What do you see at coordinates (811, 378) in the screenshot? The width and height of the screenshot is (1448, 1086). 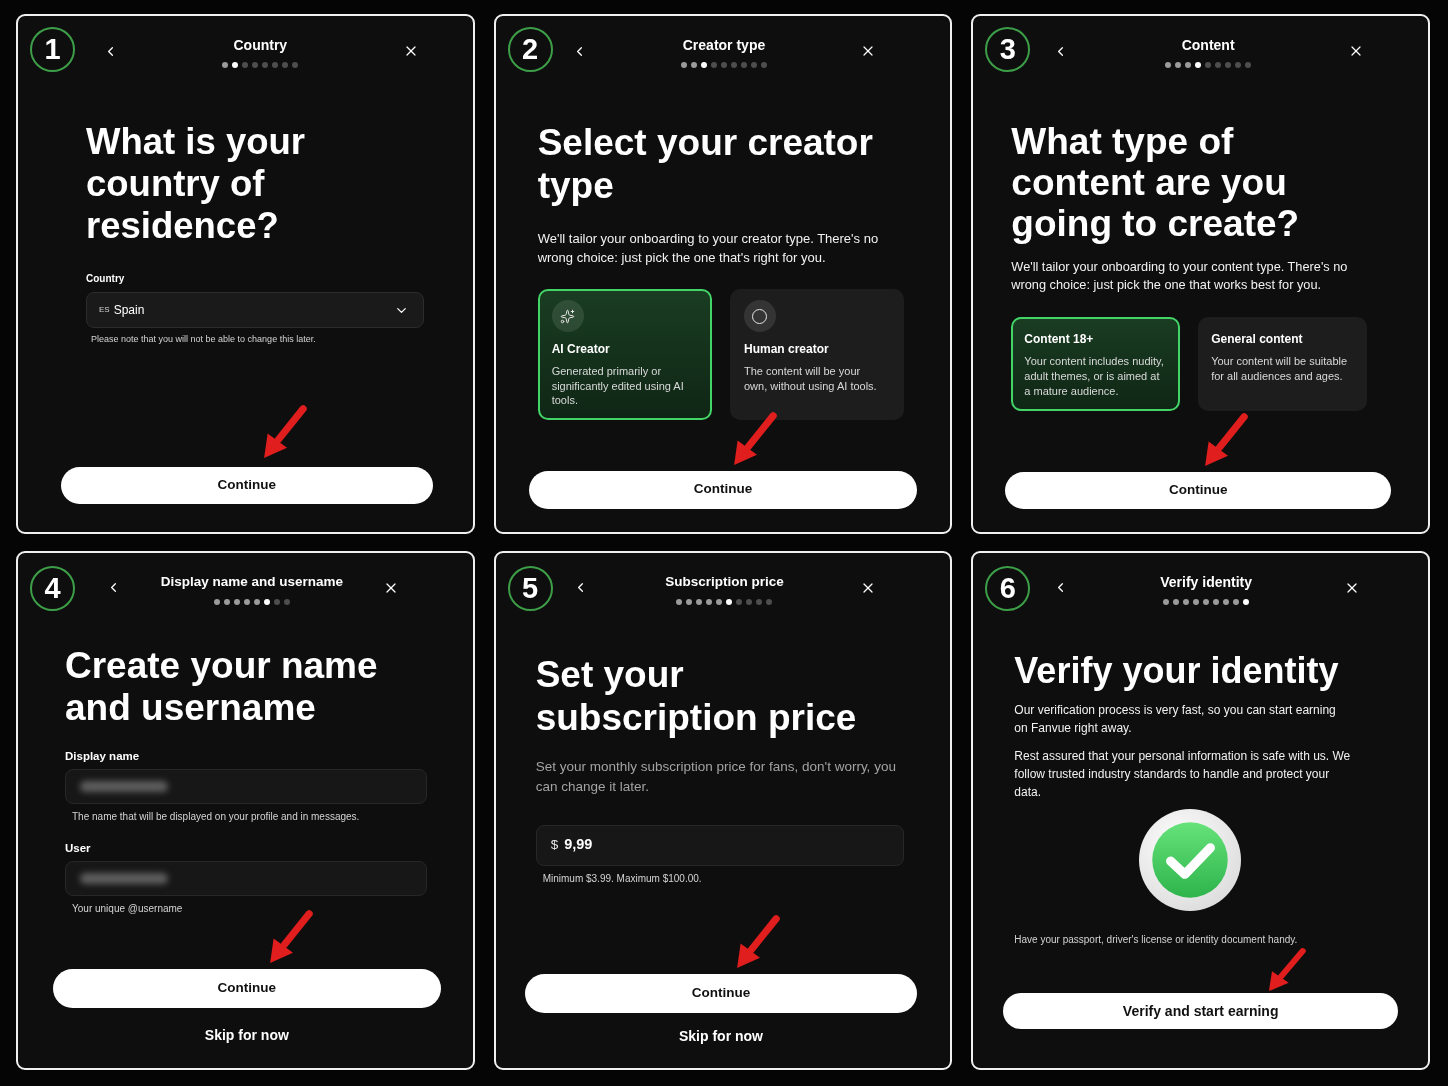 I see `option-description: The content will be your own, without using AI tools.` at bounding box center [811, 378].